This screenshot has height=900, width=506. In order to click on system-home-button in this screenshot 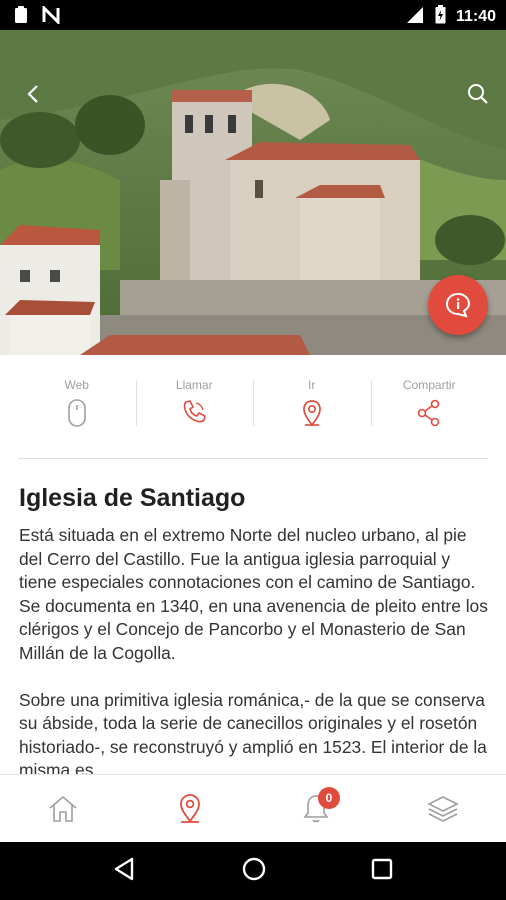, I will do `click(254, 871)`.